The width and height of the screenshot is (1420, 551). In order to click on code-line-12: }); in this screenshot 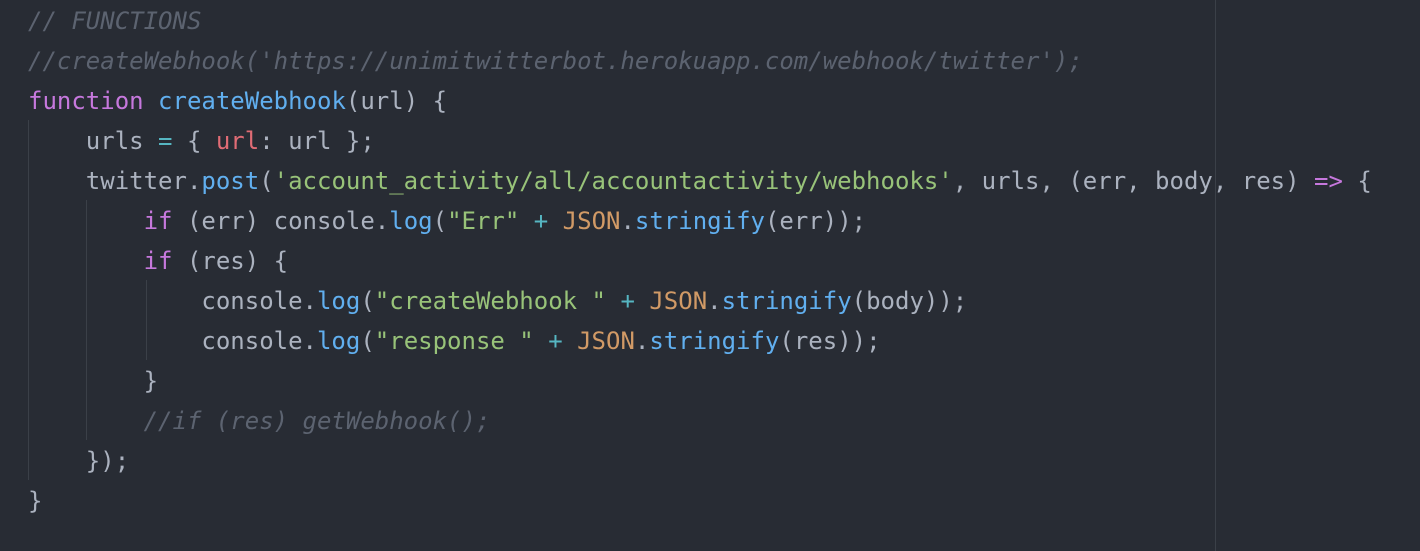, I will do `click(78, 461)`.